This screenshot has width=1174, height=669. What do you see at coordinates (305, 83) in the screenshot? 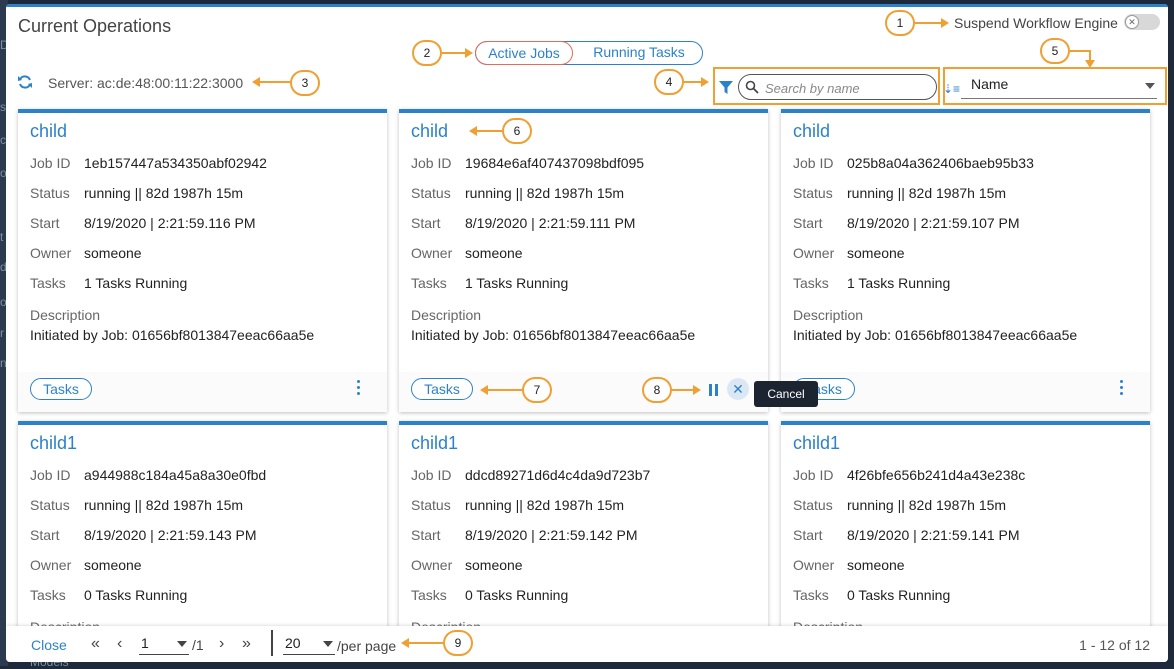
I see `callout-3: 3` at bounding box center [305, 83].